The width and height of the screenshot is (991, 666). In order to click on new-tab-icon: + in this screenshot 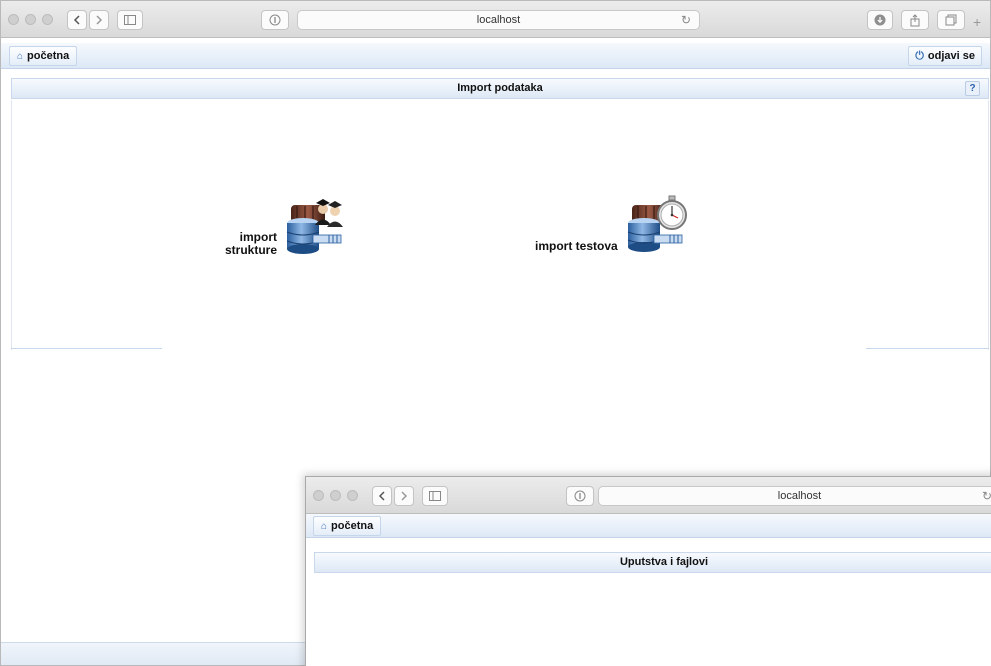, I will do `click(977, 22)`.